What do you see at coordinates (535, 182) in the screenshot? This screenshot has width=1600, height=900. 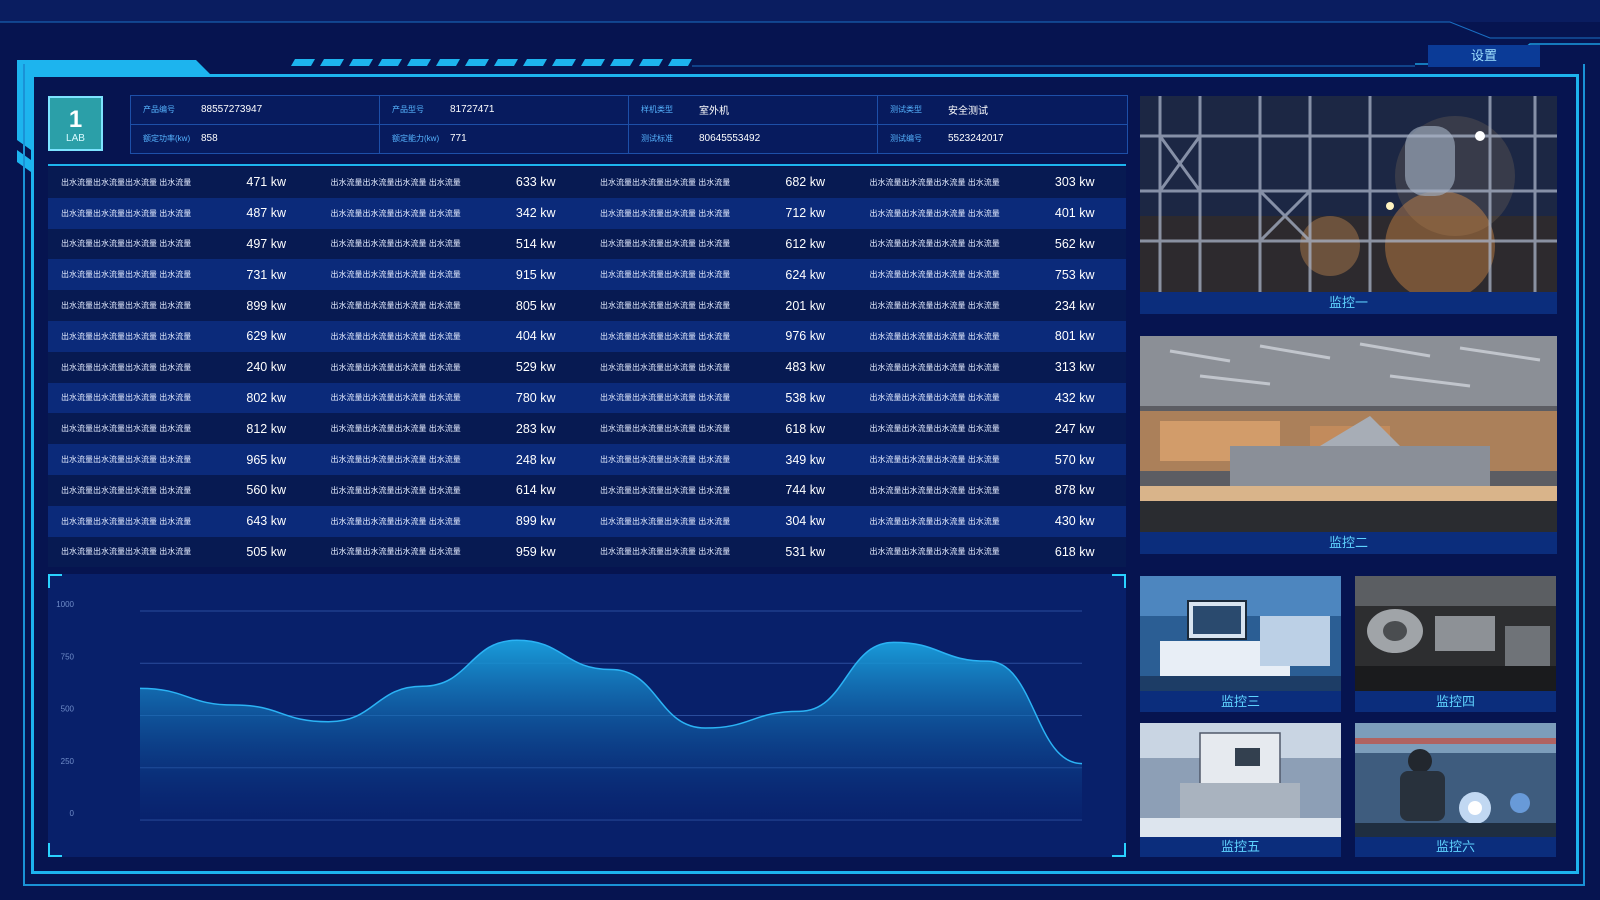 I see `cell-value: 633 kw` at bounding box center [535, 182].